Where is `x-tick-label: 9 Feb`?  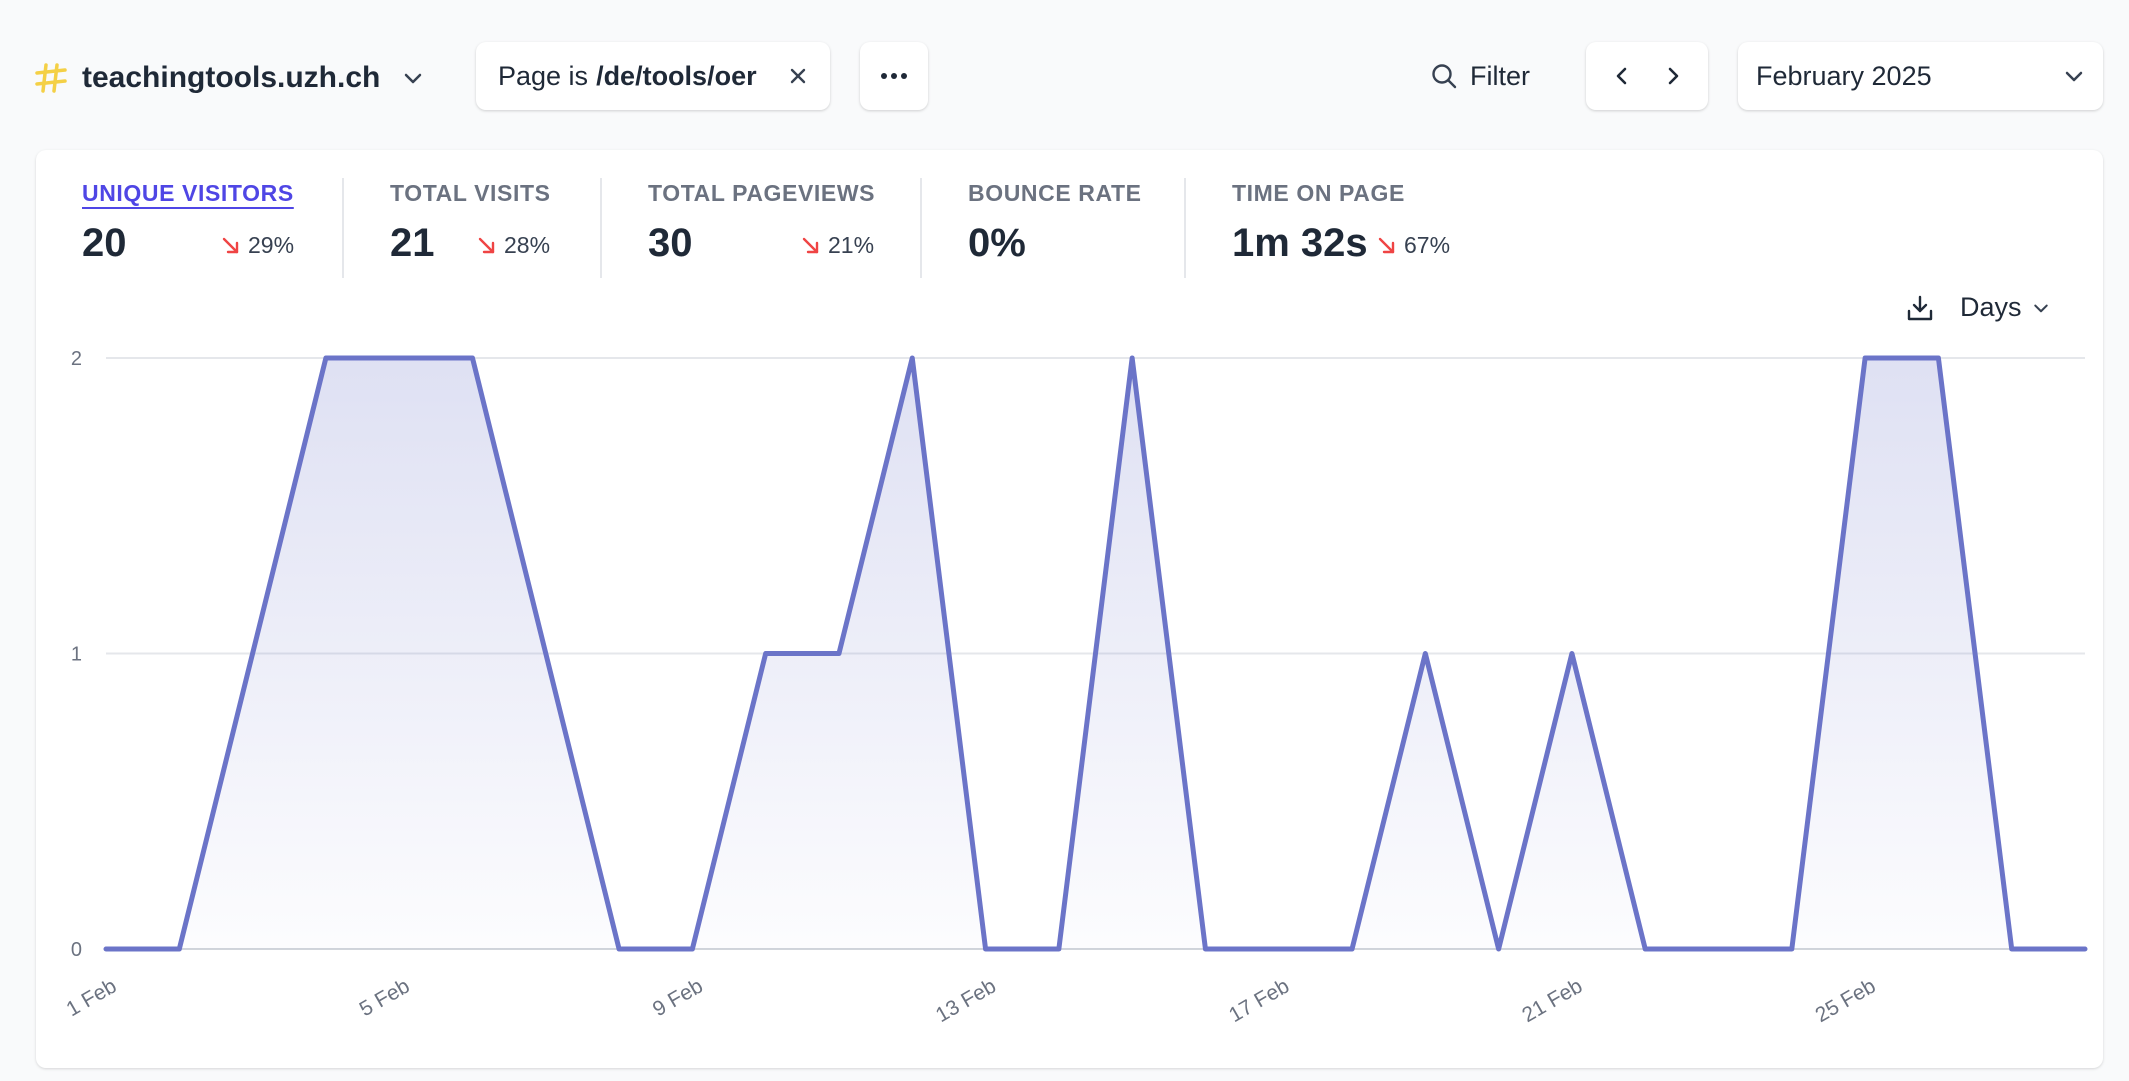
x-tick-label: 9 Feb is located at coordinates (678, 997).